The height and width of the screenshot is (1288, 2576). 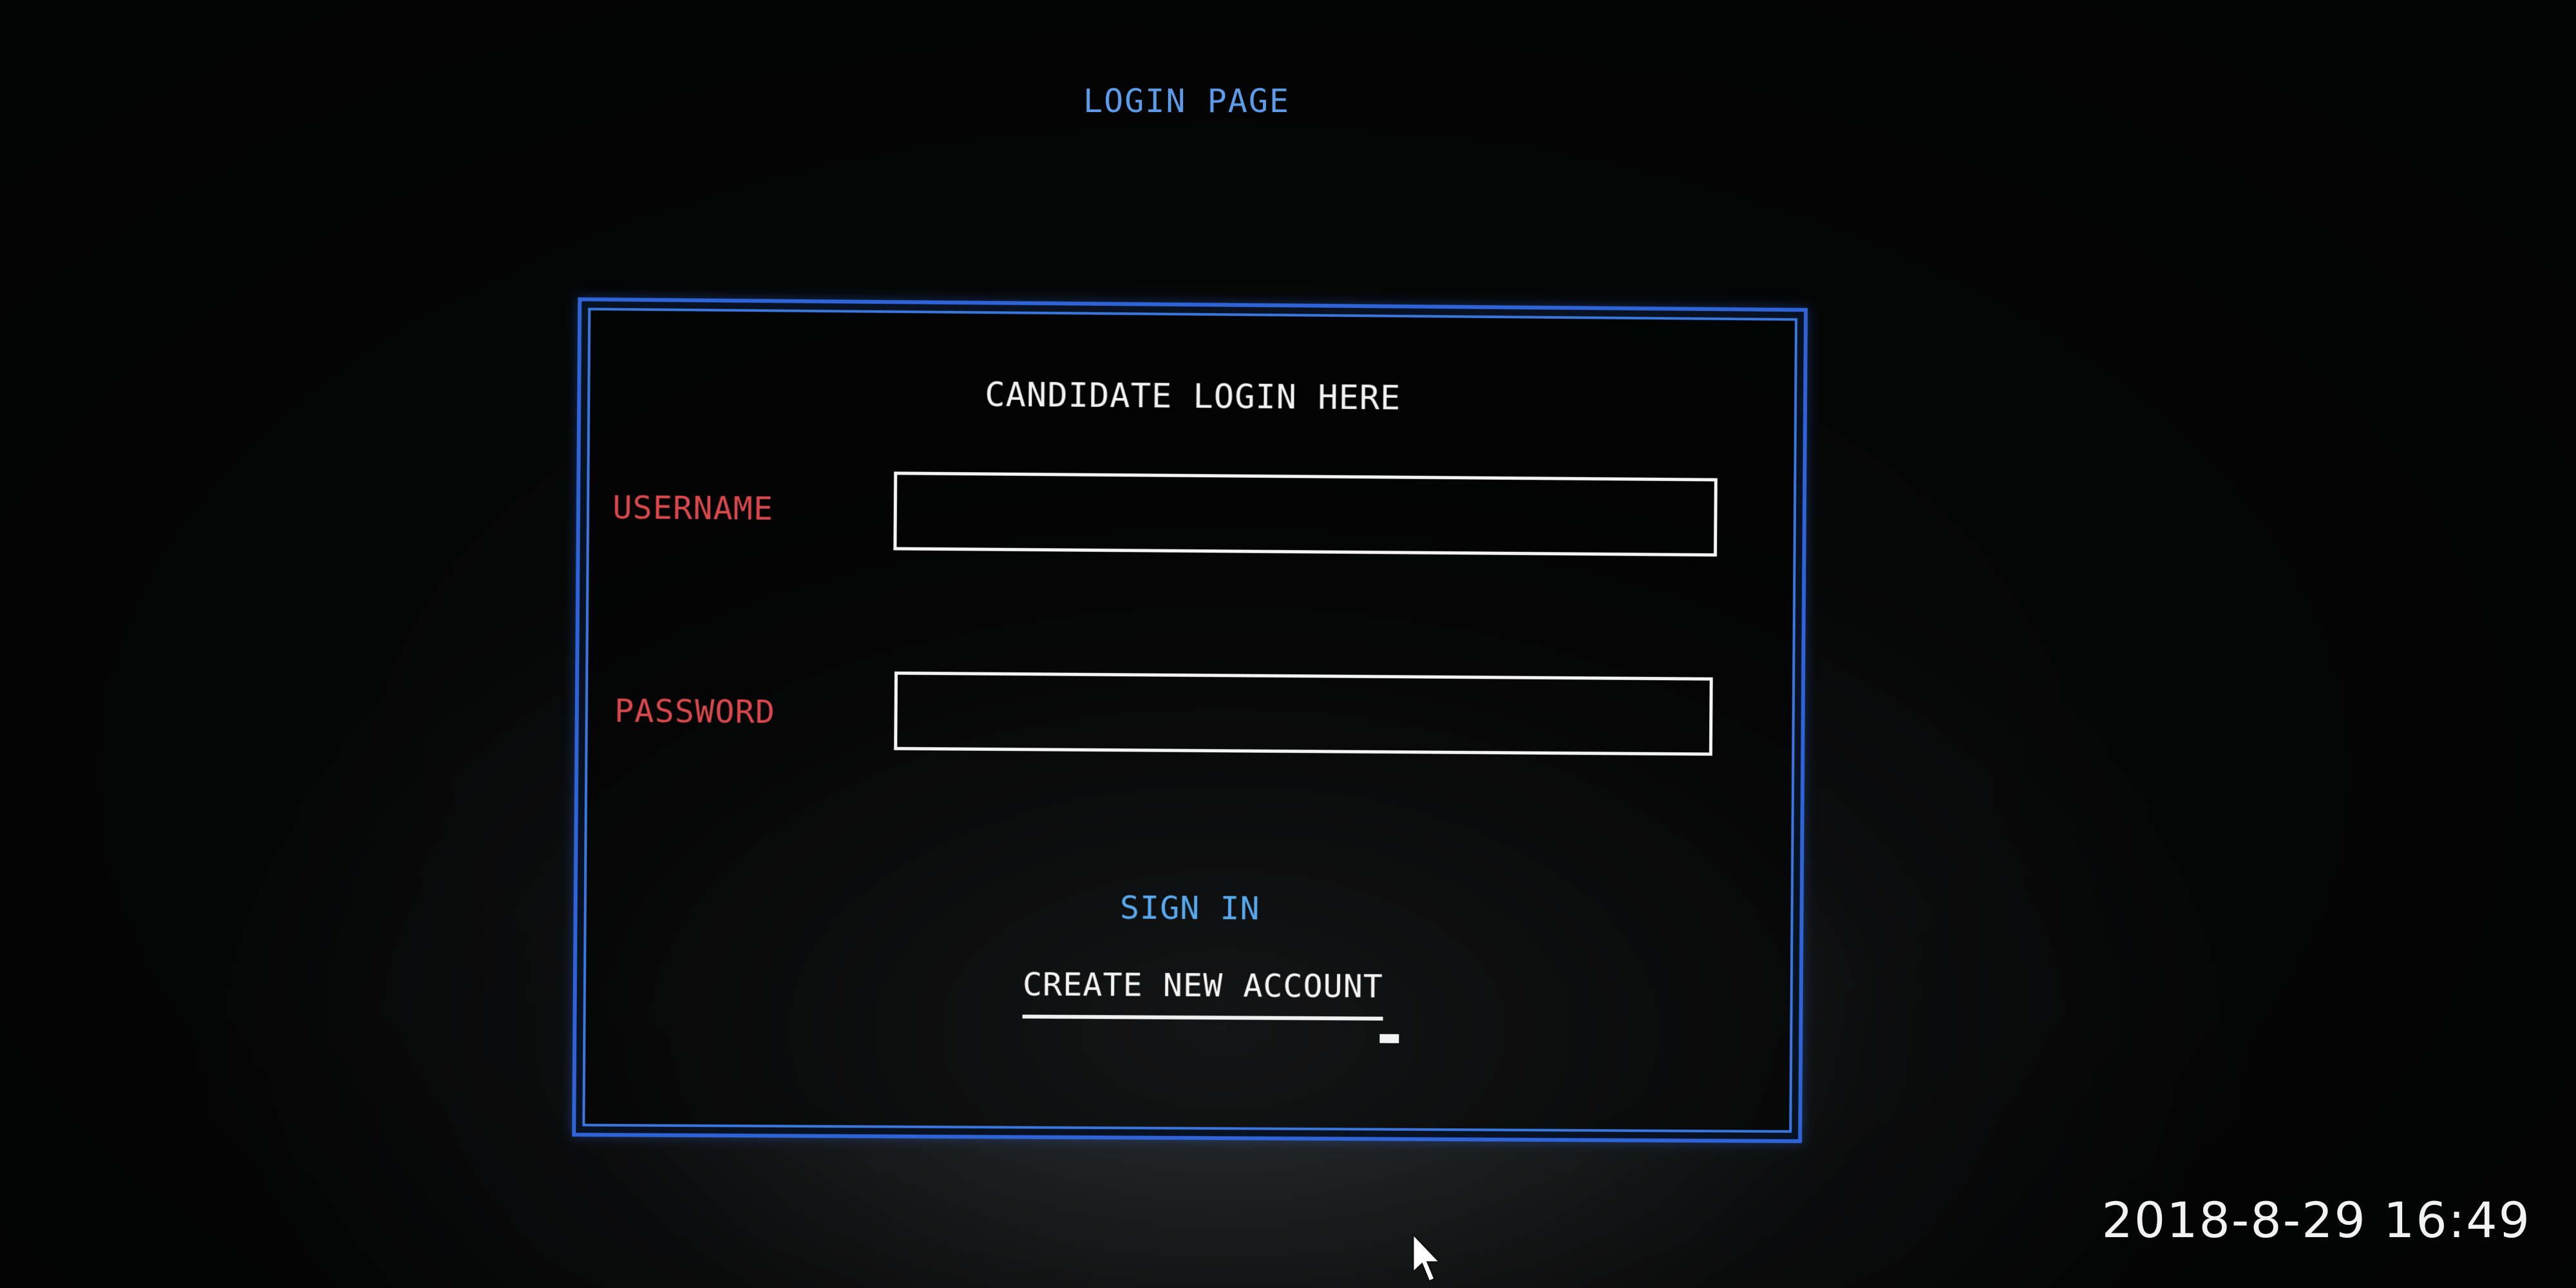 I want to click on password-label: PASSWORD, so click(x=695, y=712).